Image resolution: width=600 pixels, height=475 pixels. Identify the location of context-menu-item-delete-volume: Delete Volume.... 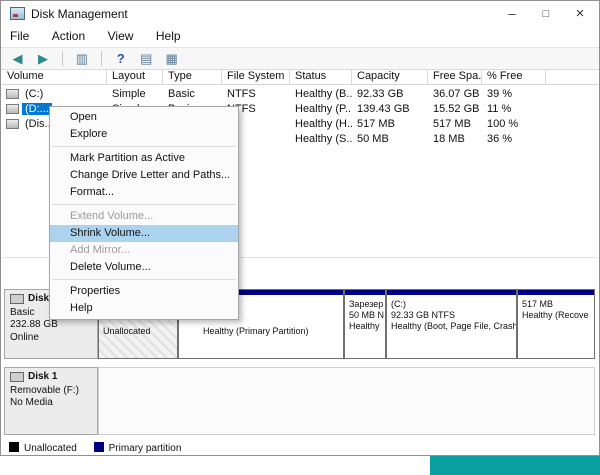
(144, 267).